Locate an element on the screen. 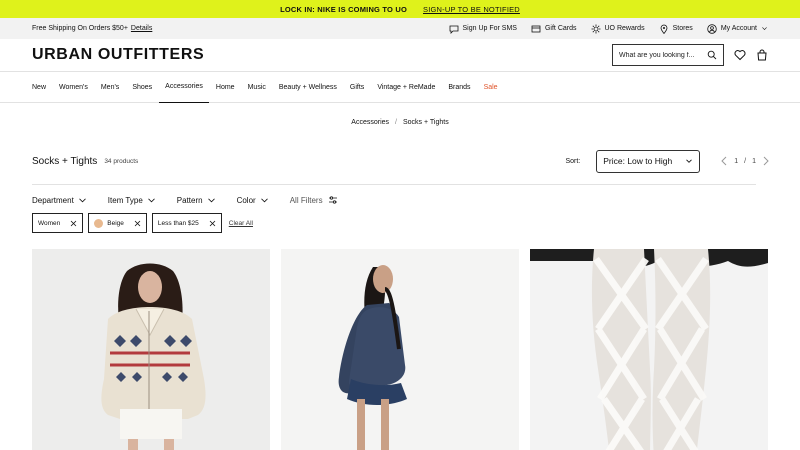 The image size is (800, 450). nav-item-mens: Men's is located at coordinates (109, 87).